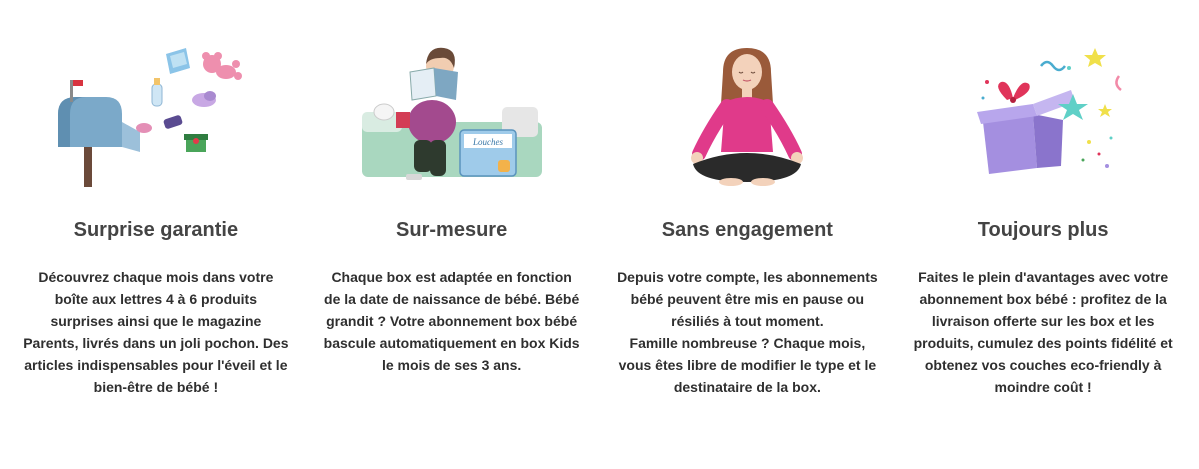 This screenshot has height=469, width=1199. What do you see at coordinates (156, 117) in the screenshot?
I see `mailbox-gifts-icon` at bounding box center [156, 117].